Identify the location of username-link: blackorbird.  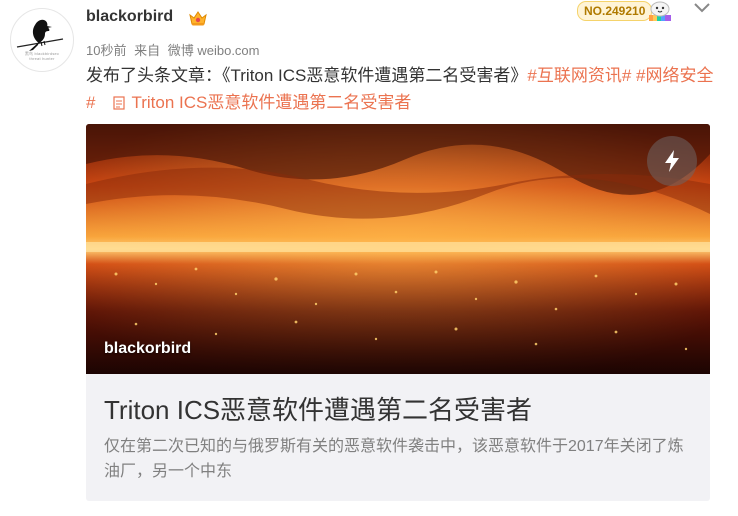
(129, 17).